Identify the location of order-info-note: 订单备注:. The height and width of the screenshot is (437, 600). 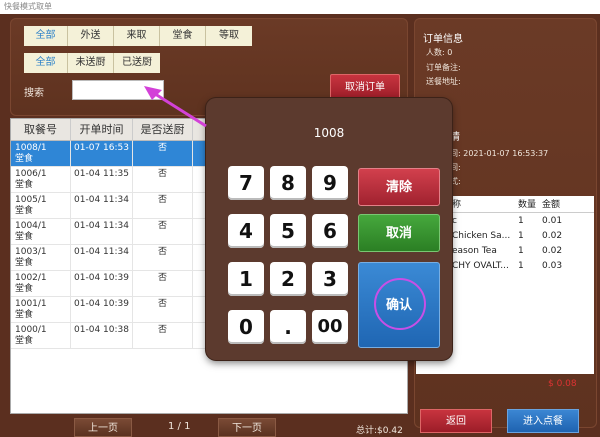
(443, 67).